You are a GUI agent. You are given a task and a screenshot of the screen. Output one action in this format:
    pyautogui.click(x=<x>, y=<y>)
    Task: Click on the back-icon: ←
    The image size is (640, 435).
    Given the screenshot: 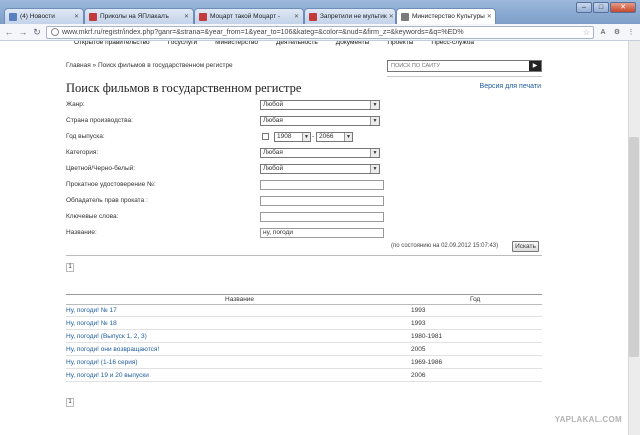 What is the action you would take?
    pyautogui.click(x=9, y=32)
    